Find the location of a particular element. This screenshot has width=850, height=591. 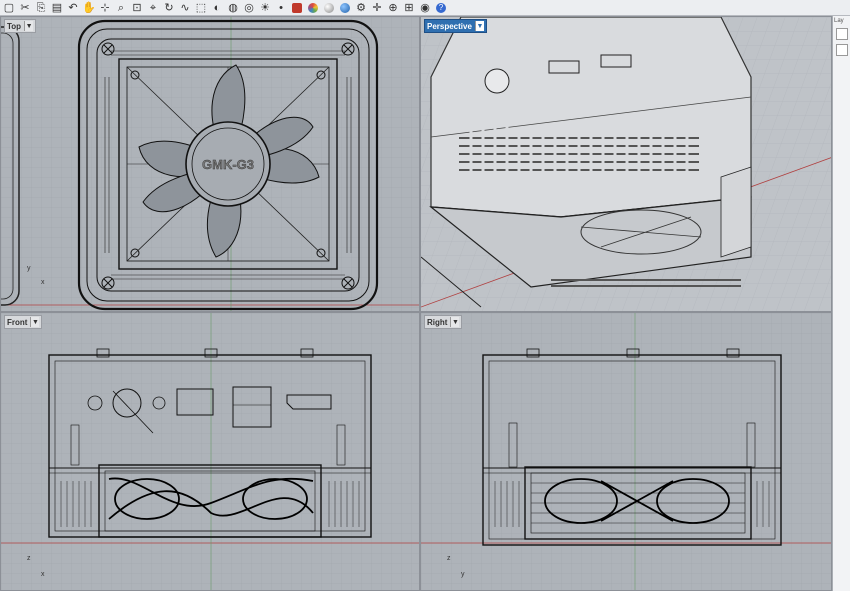

viewport-tab-right: Right ▼ is located at coordinates (443, 322).